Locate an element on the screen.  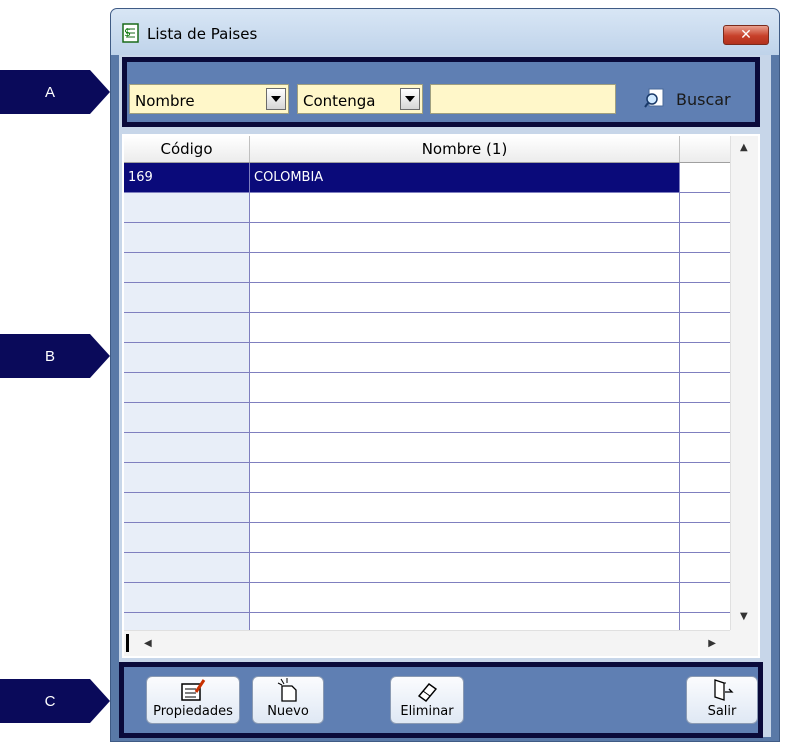
callout-c-label: C is located at coordinates (50, 701).